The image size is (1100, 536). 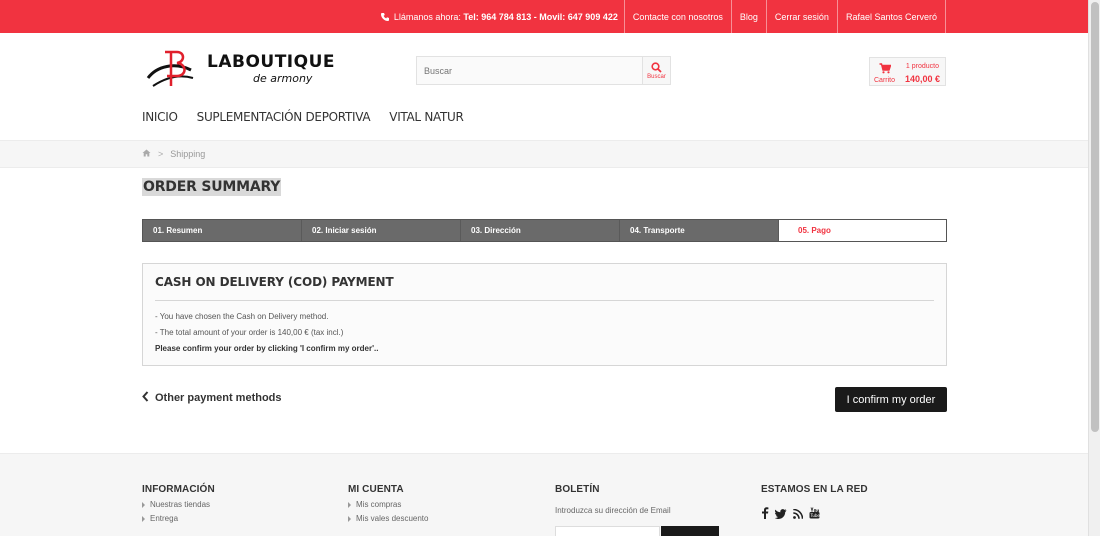 I want to click on logo-text: LABOUTIQUE, so click(x=271, y=62).